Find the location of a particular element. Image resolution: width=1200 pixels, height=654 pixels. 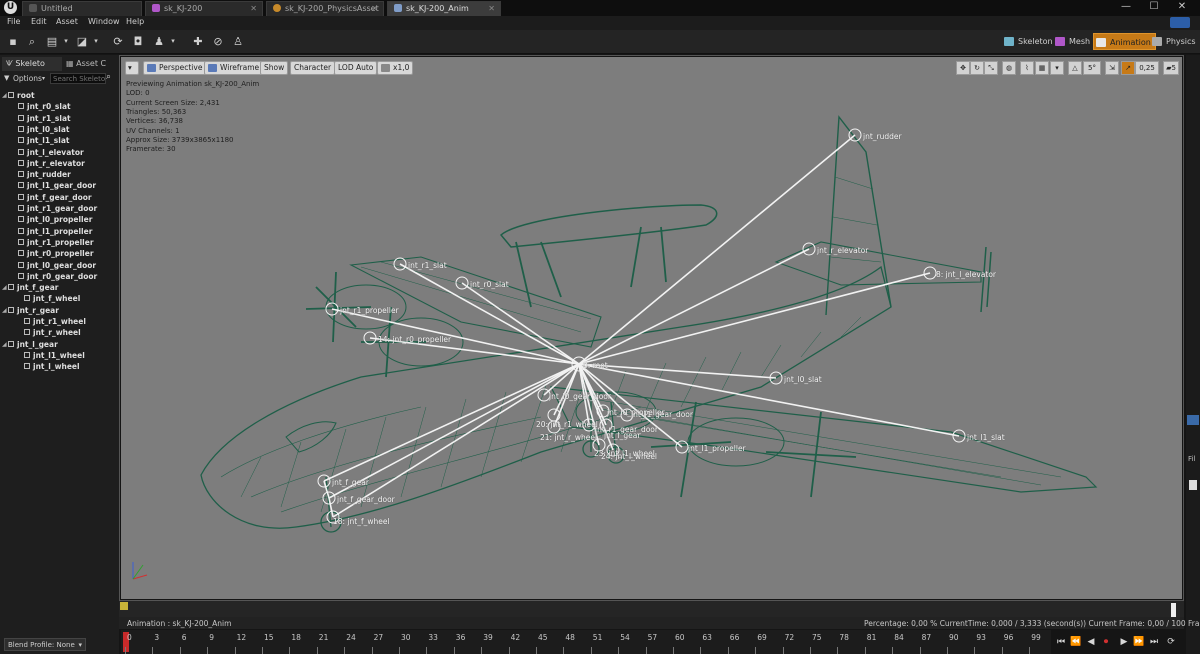

record-icon: ⏺ is located at coordinates (1106, 642).